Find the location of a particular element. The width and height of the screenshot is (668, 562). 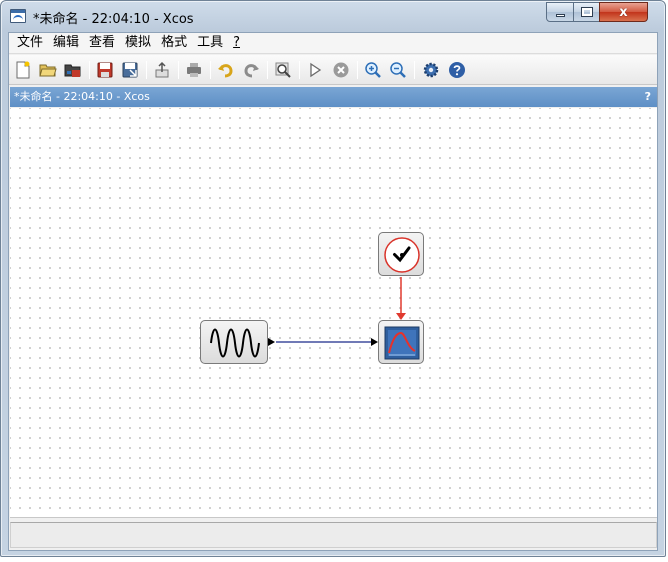

sine-generator-block is located at coordinates (234, 342).